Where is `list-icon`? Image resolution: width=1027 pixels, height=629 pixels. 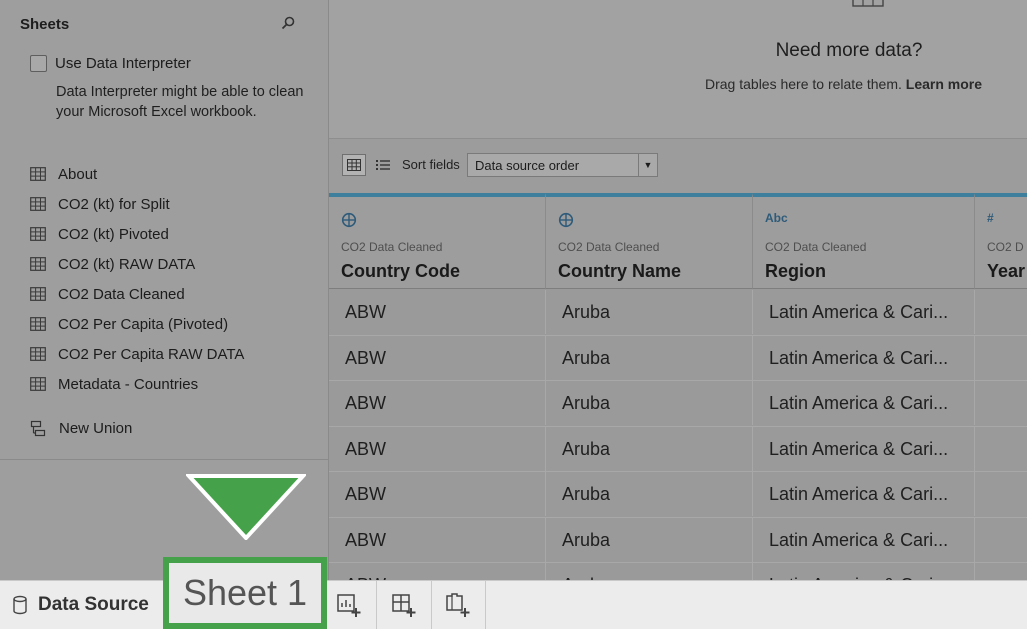
list-icon is located at coordinates (383, 165).